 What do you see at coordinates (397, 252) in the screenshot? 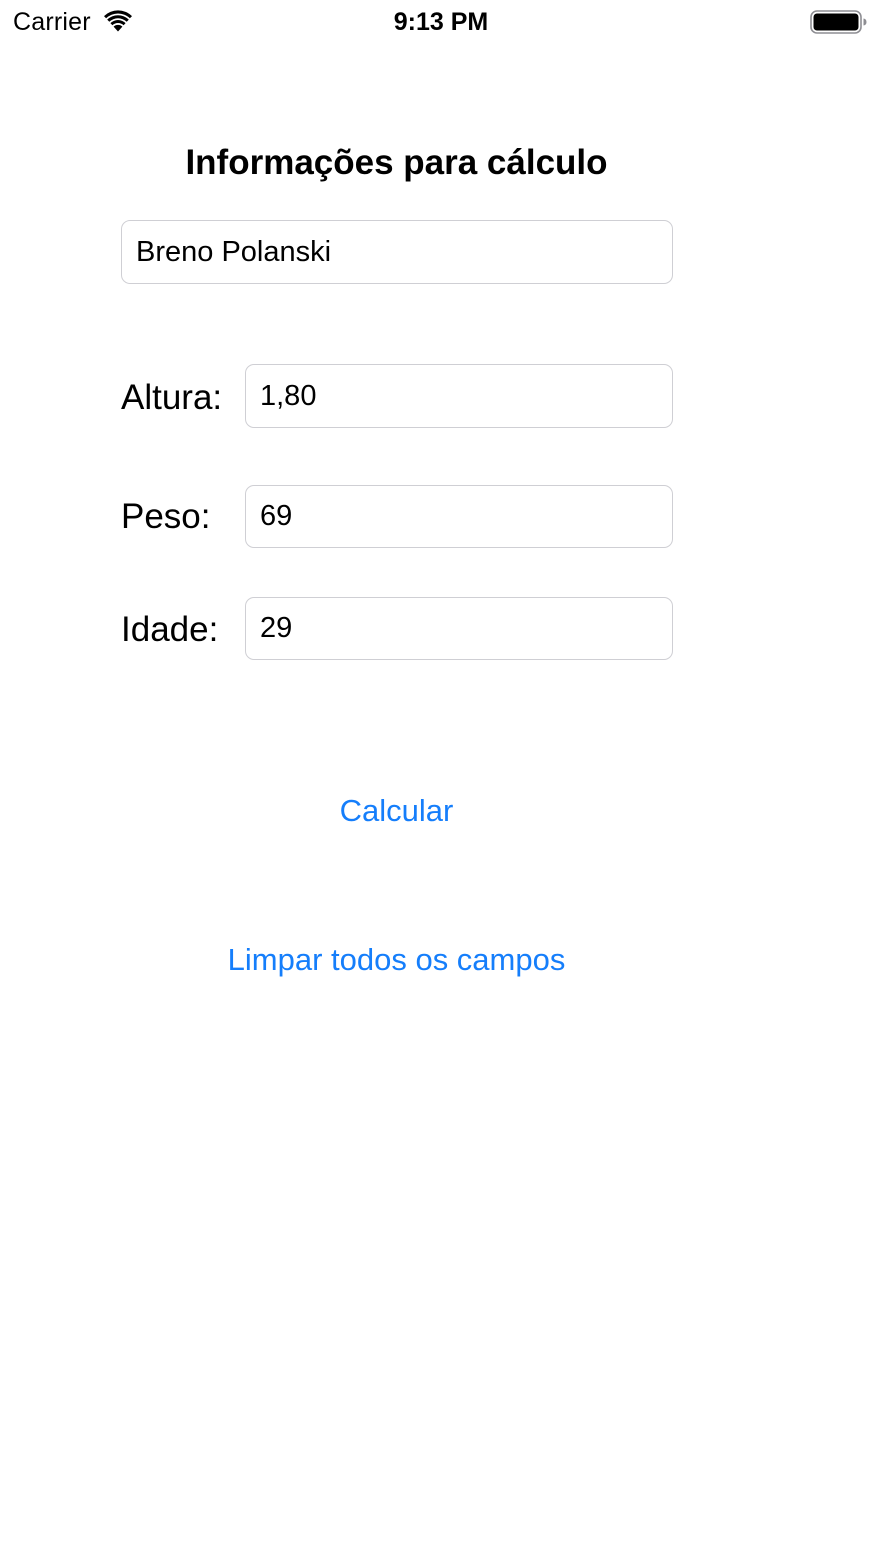
I see `name-field` at bounding box center [397, 252].